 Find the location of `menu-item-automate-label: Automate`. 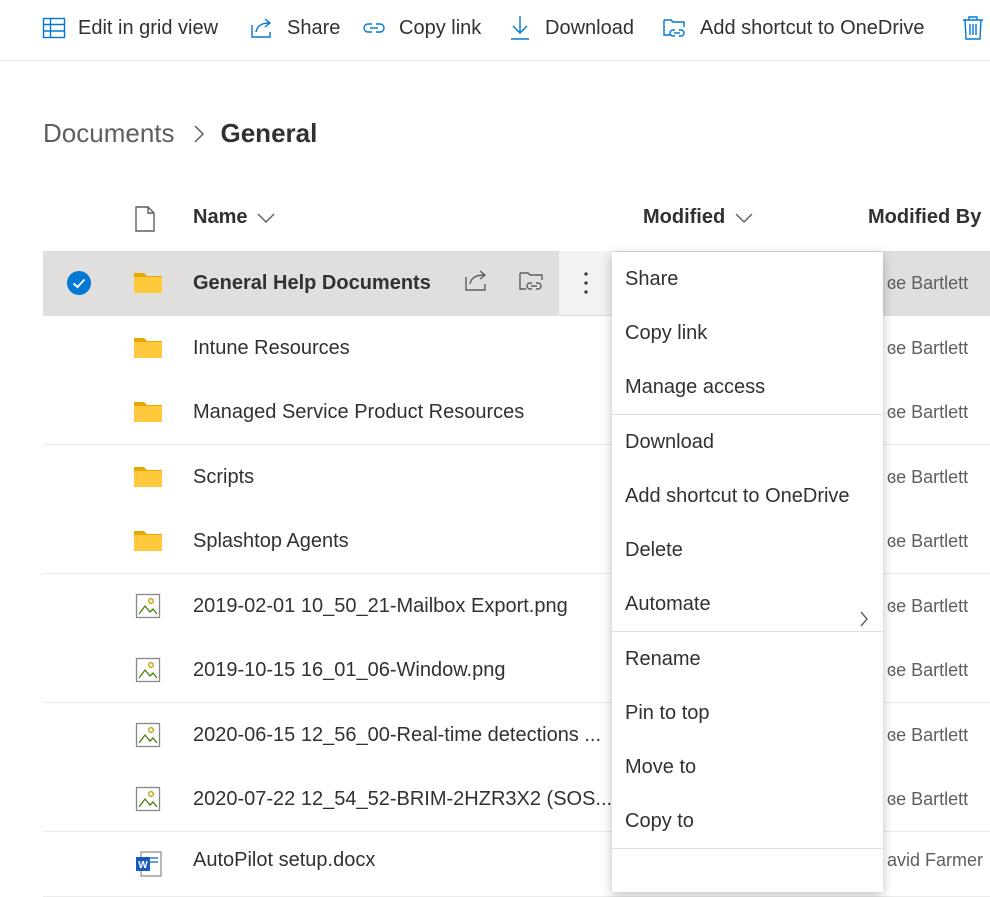

menu-item-automate-label: Automate is located at coordinates (668, 604).